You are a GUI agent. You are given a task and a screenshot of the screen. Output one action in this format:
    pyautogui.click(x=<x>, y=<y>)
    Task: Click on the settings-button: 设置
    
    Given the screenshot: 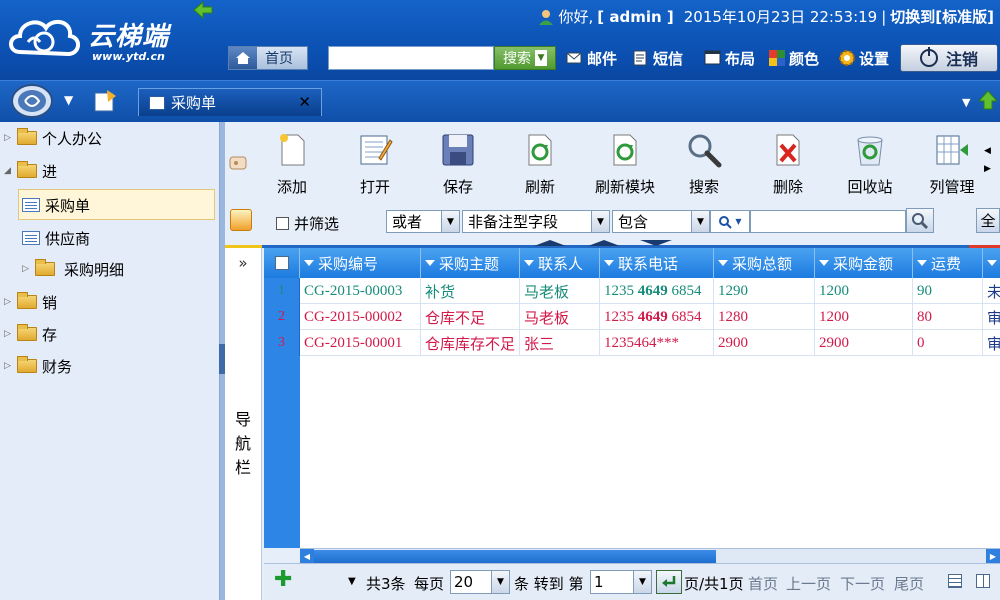 What is the action you would take?
    pyautogui.click(x=863, y=58)
    